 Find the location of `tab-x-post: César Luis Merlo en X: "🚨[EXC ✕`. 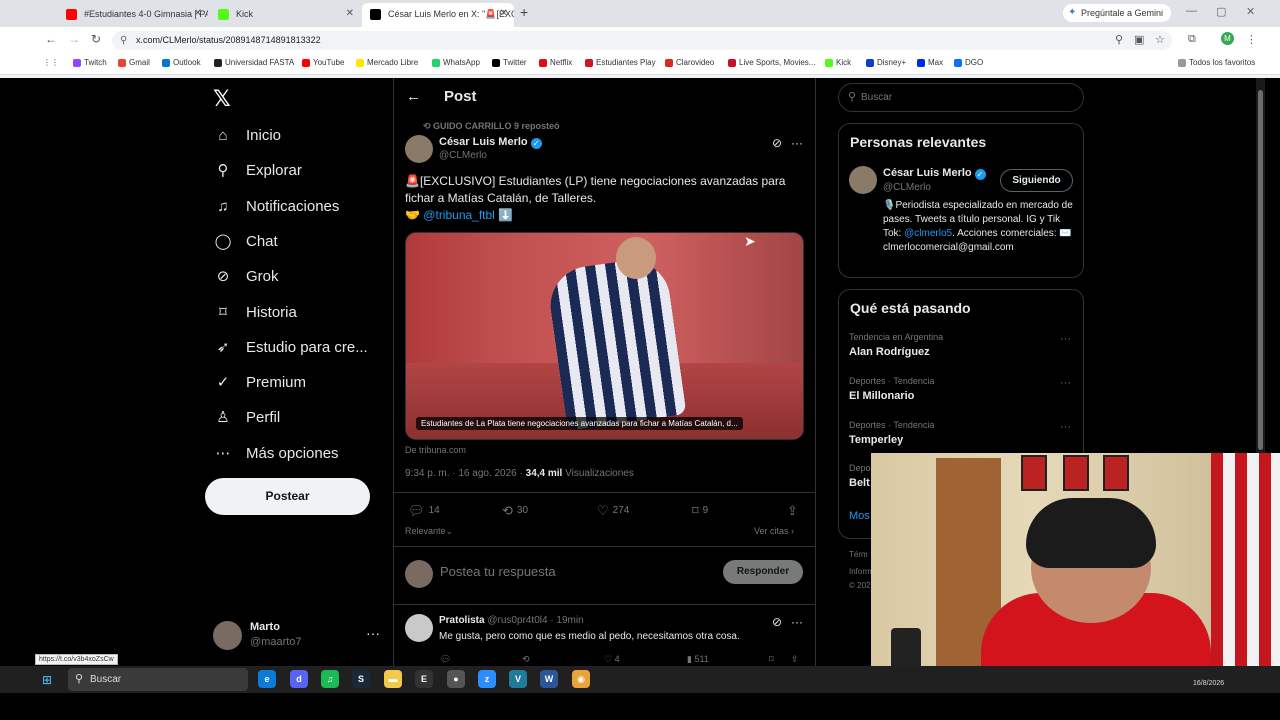

tab-x-post: César Luis Merlo en X: "🚨[EXC ✕ is located at coordinates (438, 15).